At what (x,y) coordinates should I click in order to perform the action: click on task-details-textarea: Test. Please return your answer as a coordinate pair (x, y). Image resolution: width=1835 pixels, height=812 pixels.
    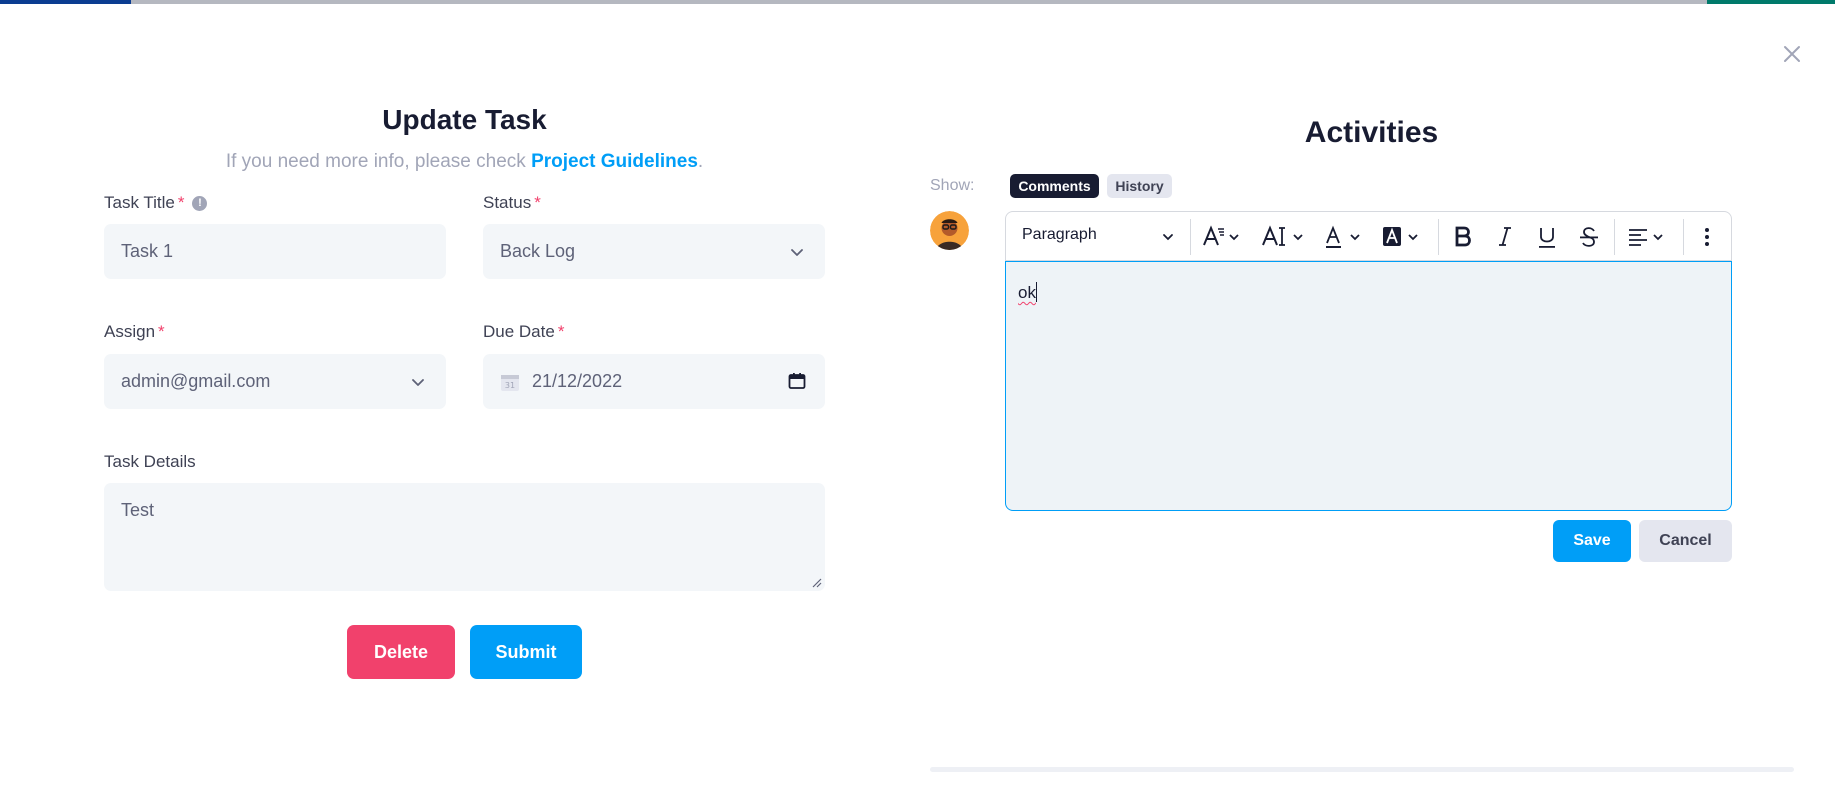
    Looking at the image, I should click on (464, 537).